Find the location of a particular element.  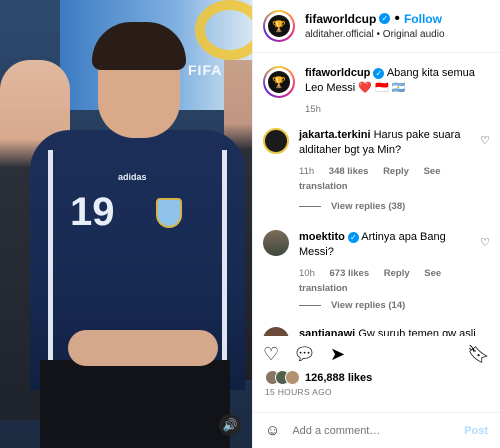

emoji-icon: ☺ is located at coordinates (272, 430).